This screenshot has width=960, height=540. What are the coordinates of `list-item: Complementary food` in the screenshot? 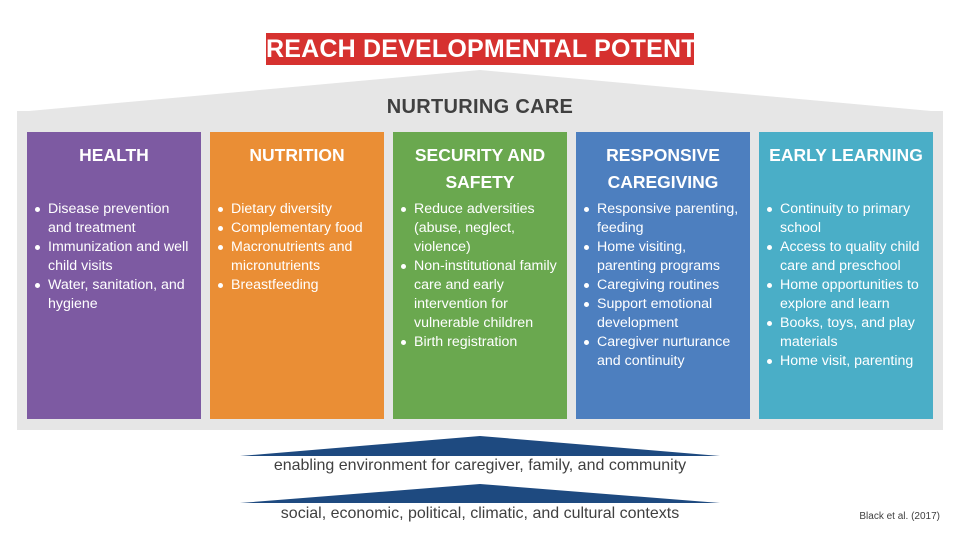 It's located at (297, 228).